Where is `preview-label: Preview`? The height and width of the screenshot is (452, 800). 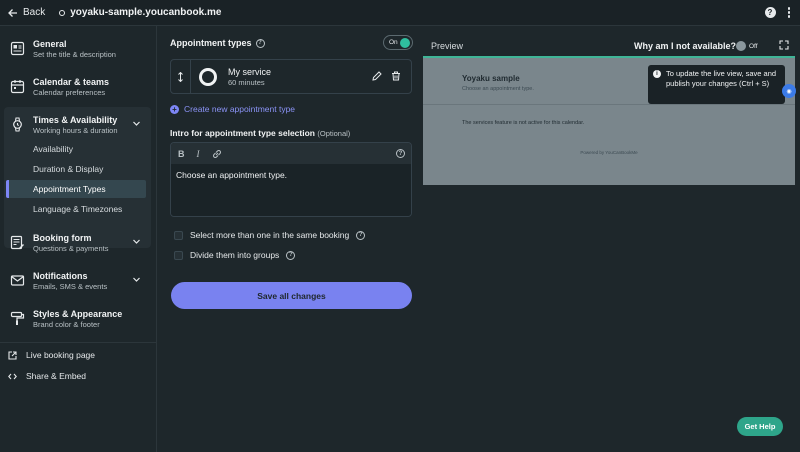 preview-label: Preview is located at coordinates (447, 46).